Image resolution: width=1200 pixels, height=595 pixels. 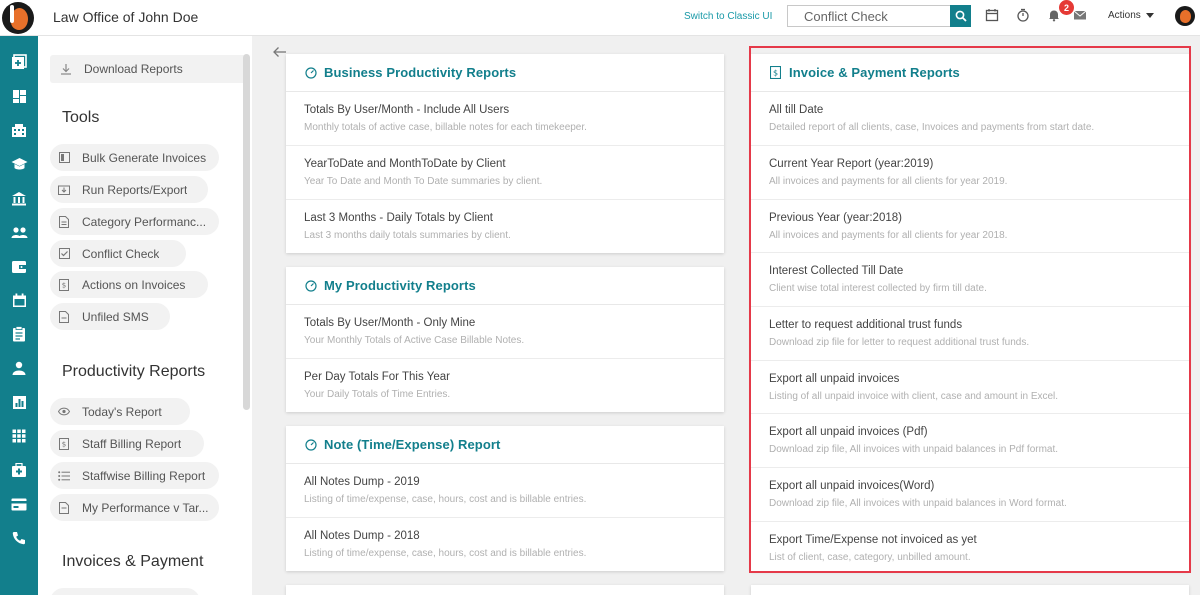 I want to click on report-title: Letter to request additional trust funds, so click(x=866, y=325).